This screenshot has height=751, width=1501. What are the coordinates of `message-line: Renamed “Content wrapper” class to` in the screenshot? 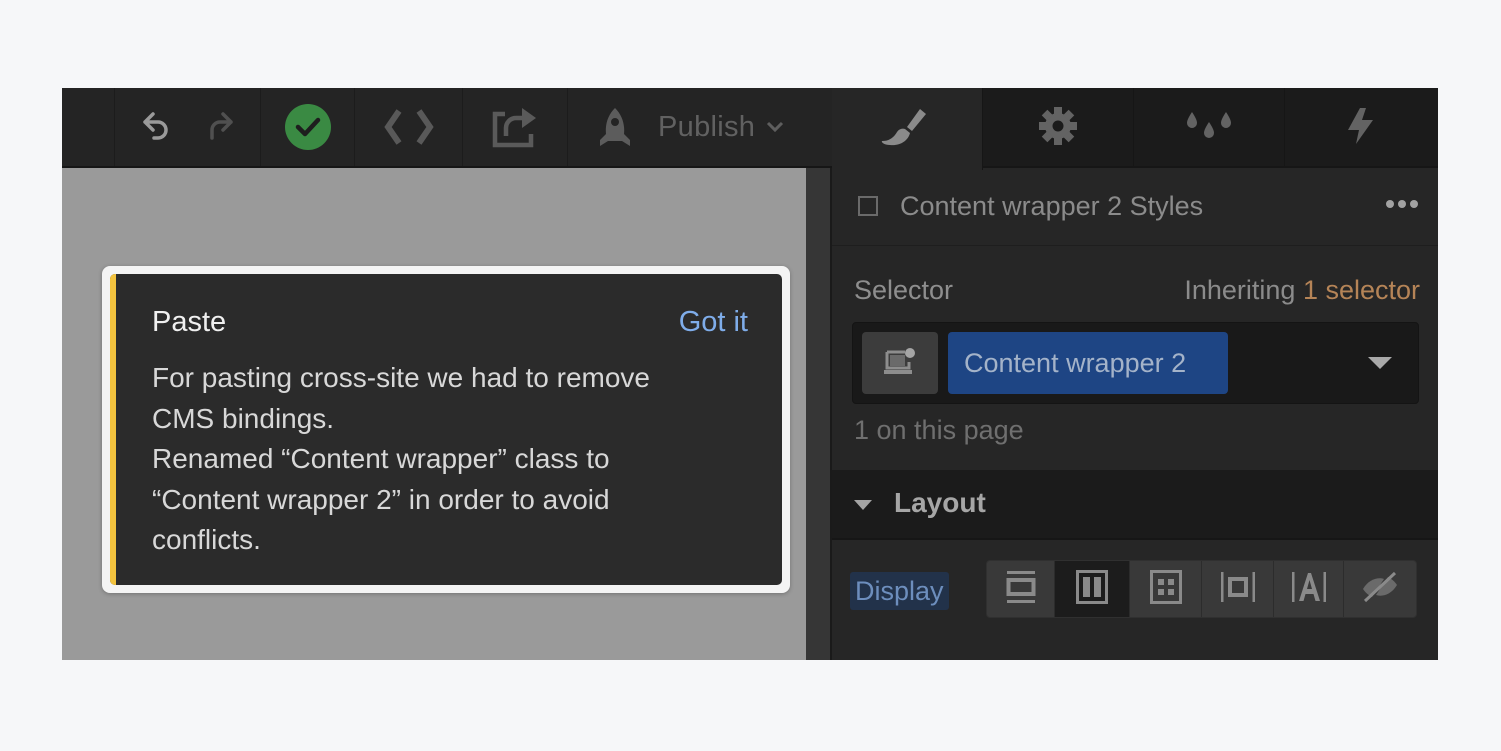 It's located at (381, 458).